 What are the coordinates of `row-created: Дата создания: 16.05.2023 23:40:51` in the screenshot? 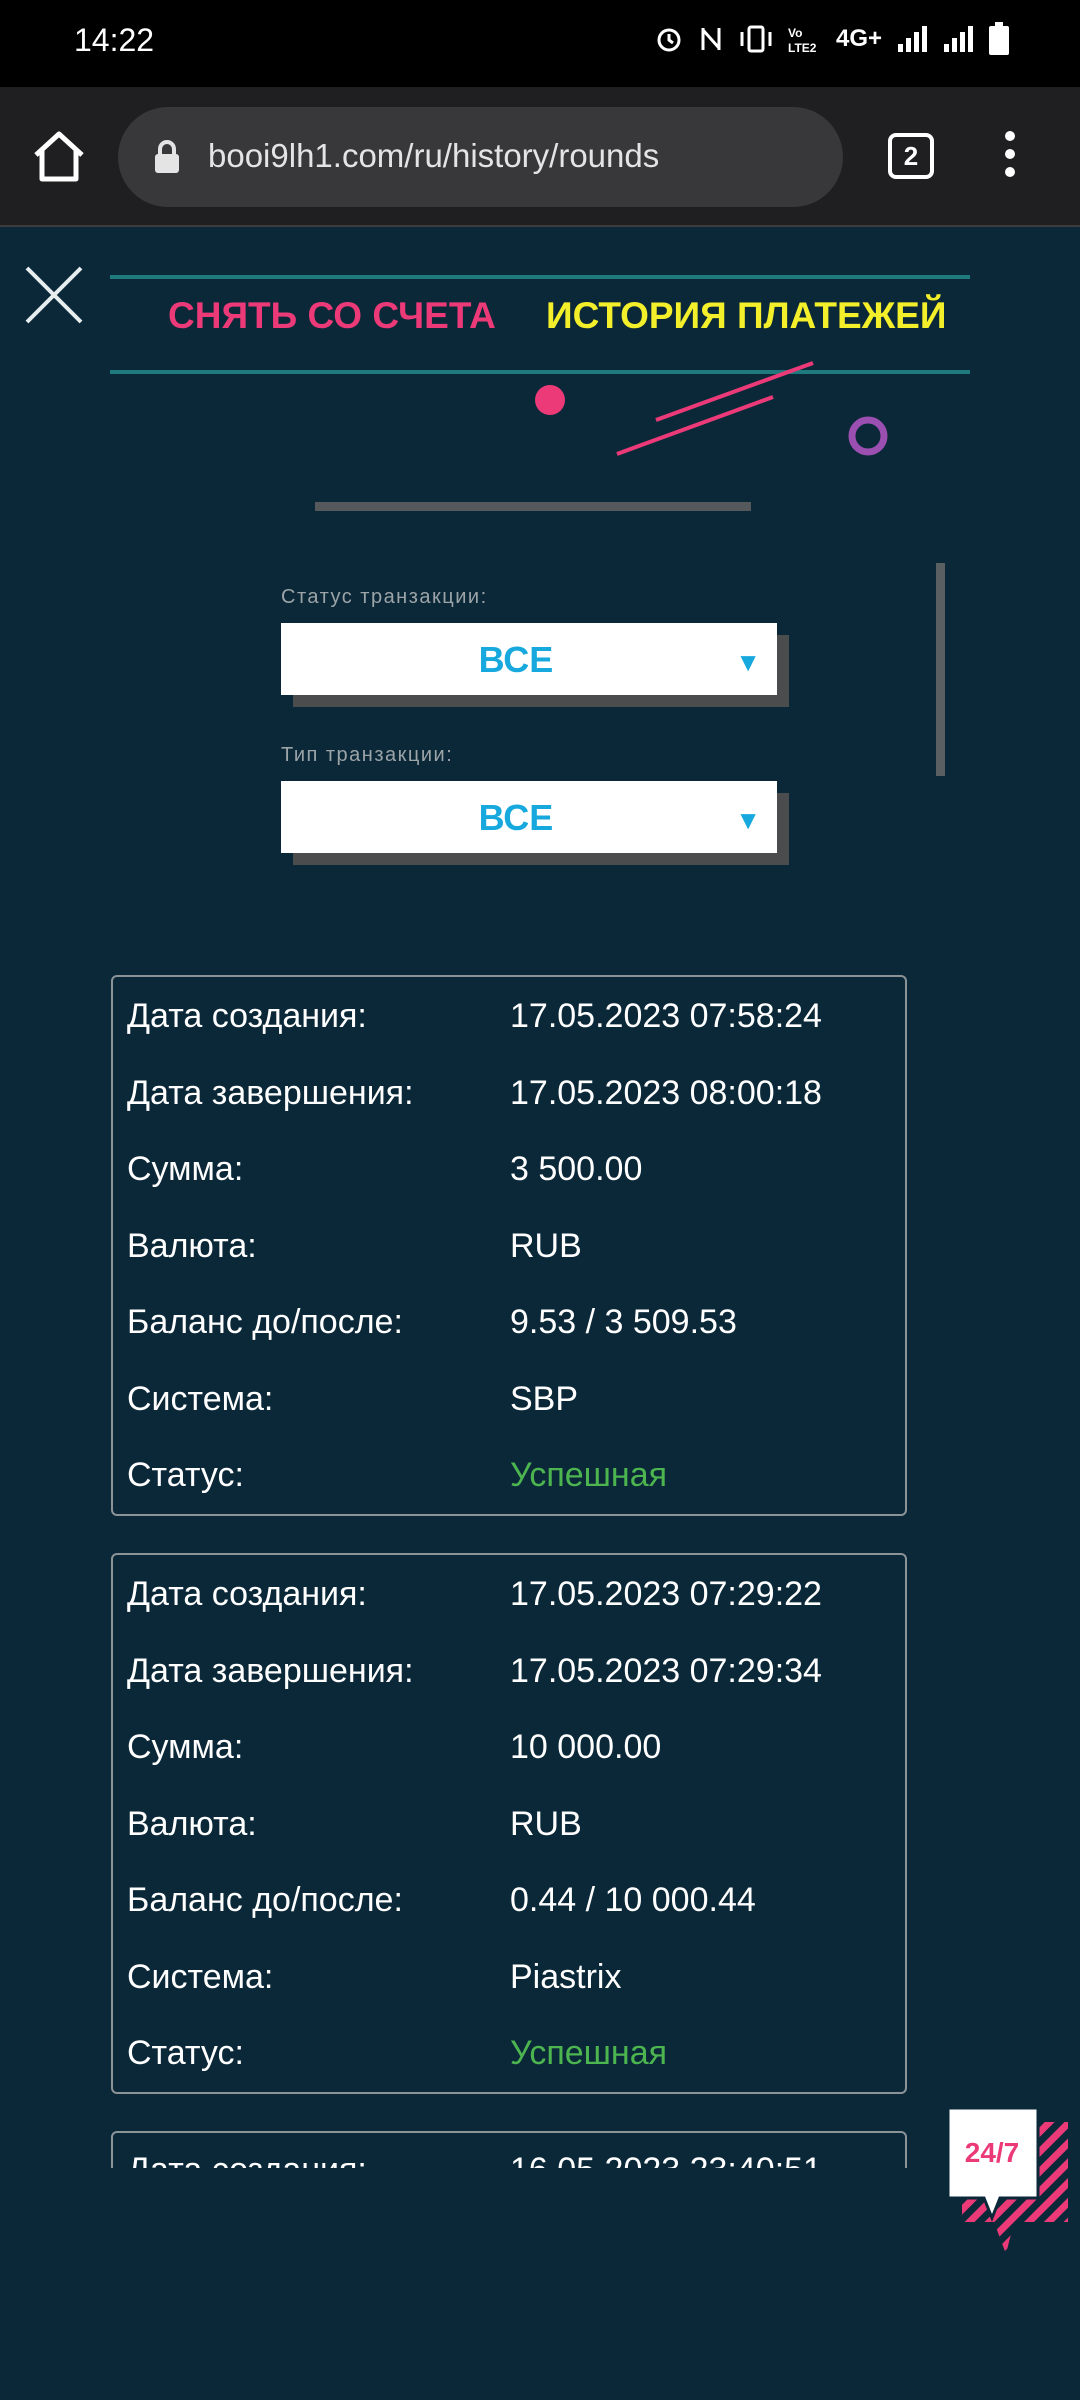 It's located at (507, 2159).